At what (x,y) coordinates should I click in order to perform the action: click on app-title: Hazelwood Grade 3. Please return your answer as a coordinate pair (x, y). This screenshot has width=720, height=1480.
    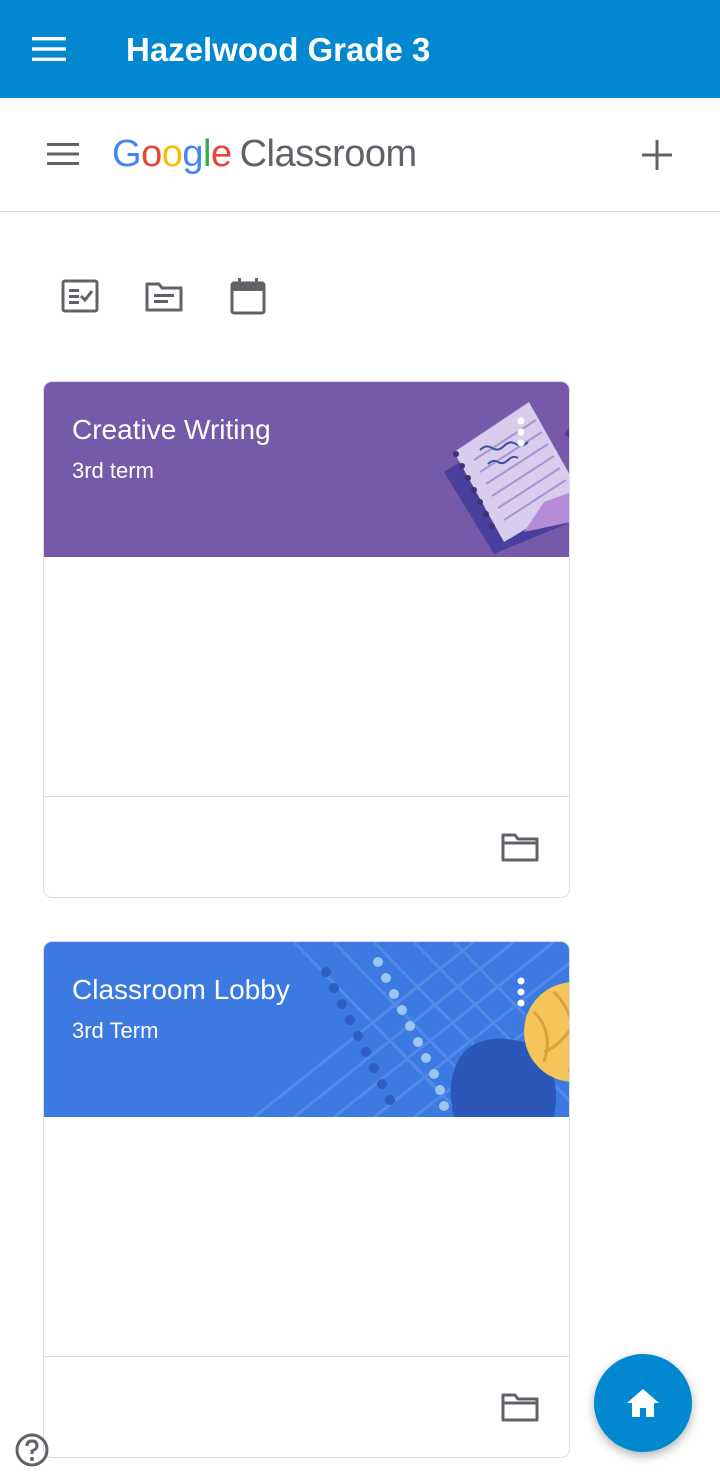
    Looking at the image, I should click on (278, 49).